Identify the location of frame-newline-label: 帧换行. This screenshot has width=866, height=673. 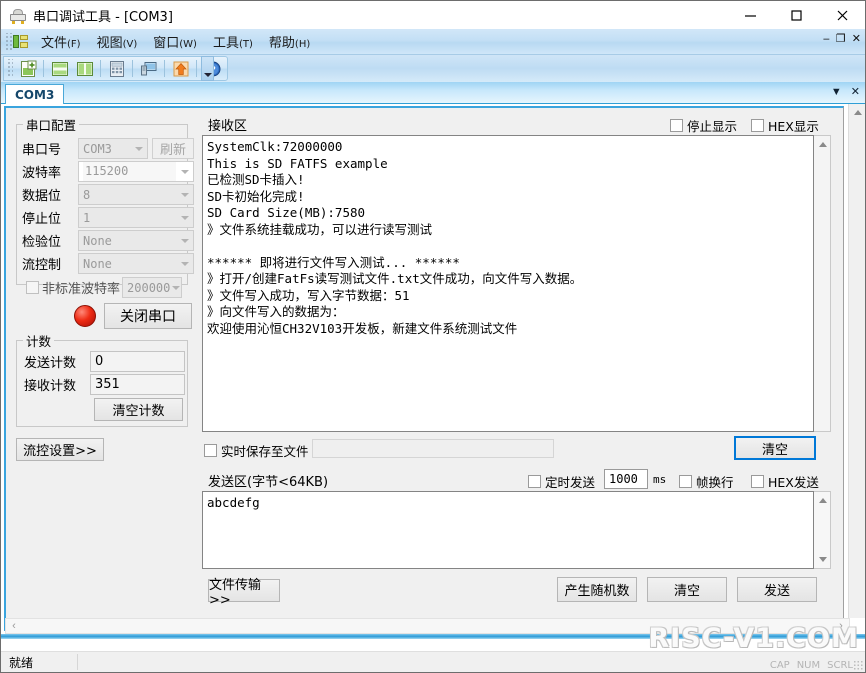
(715, 482).